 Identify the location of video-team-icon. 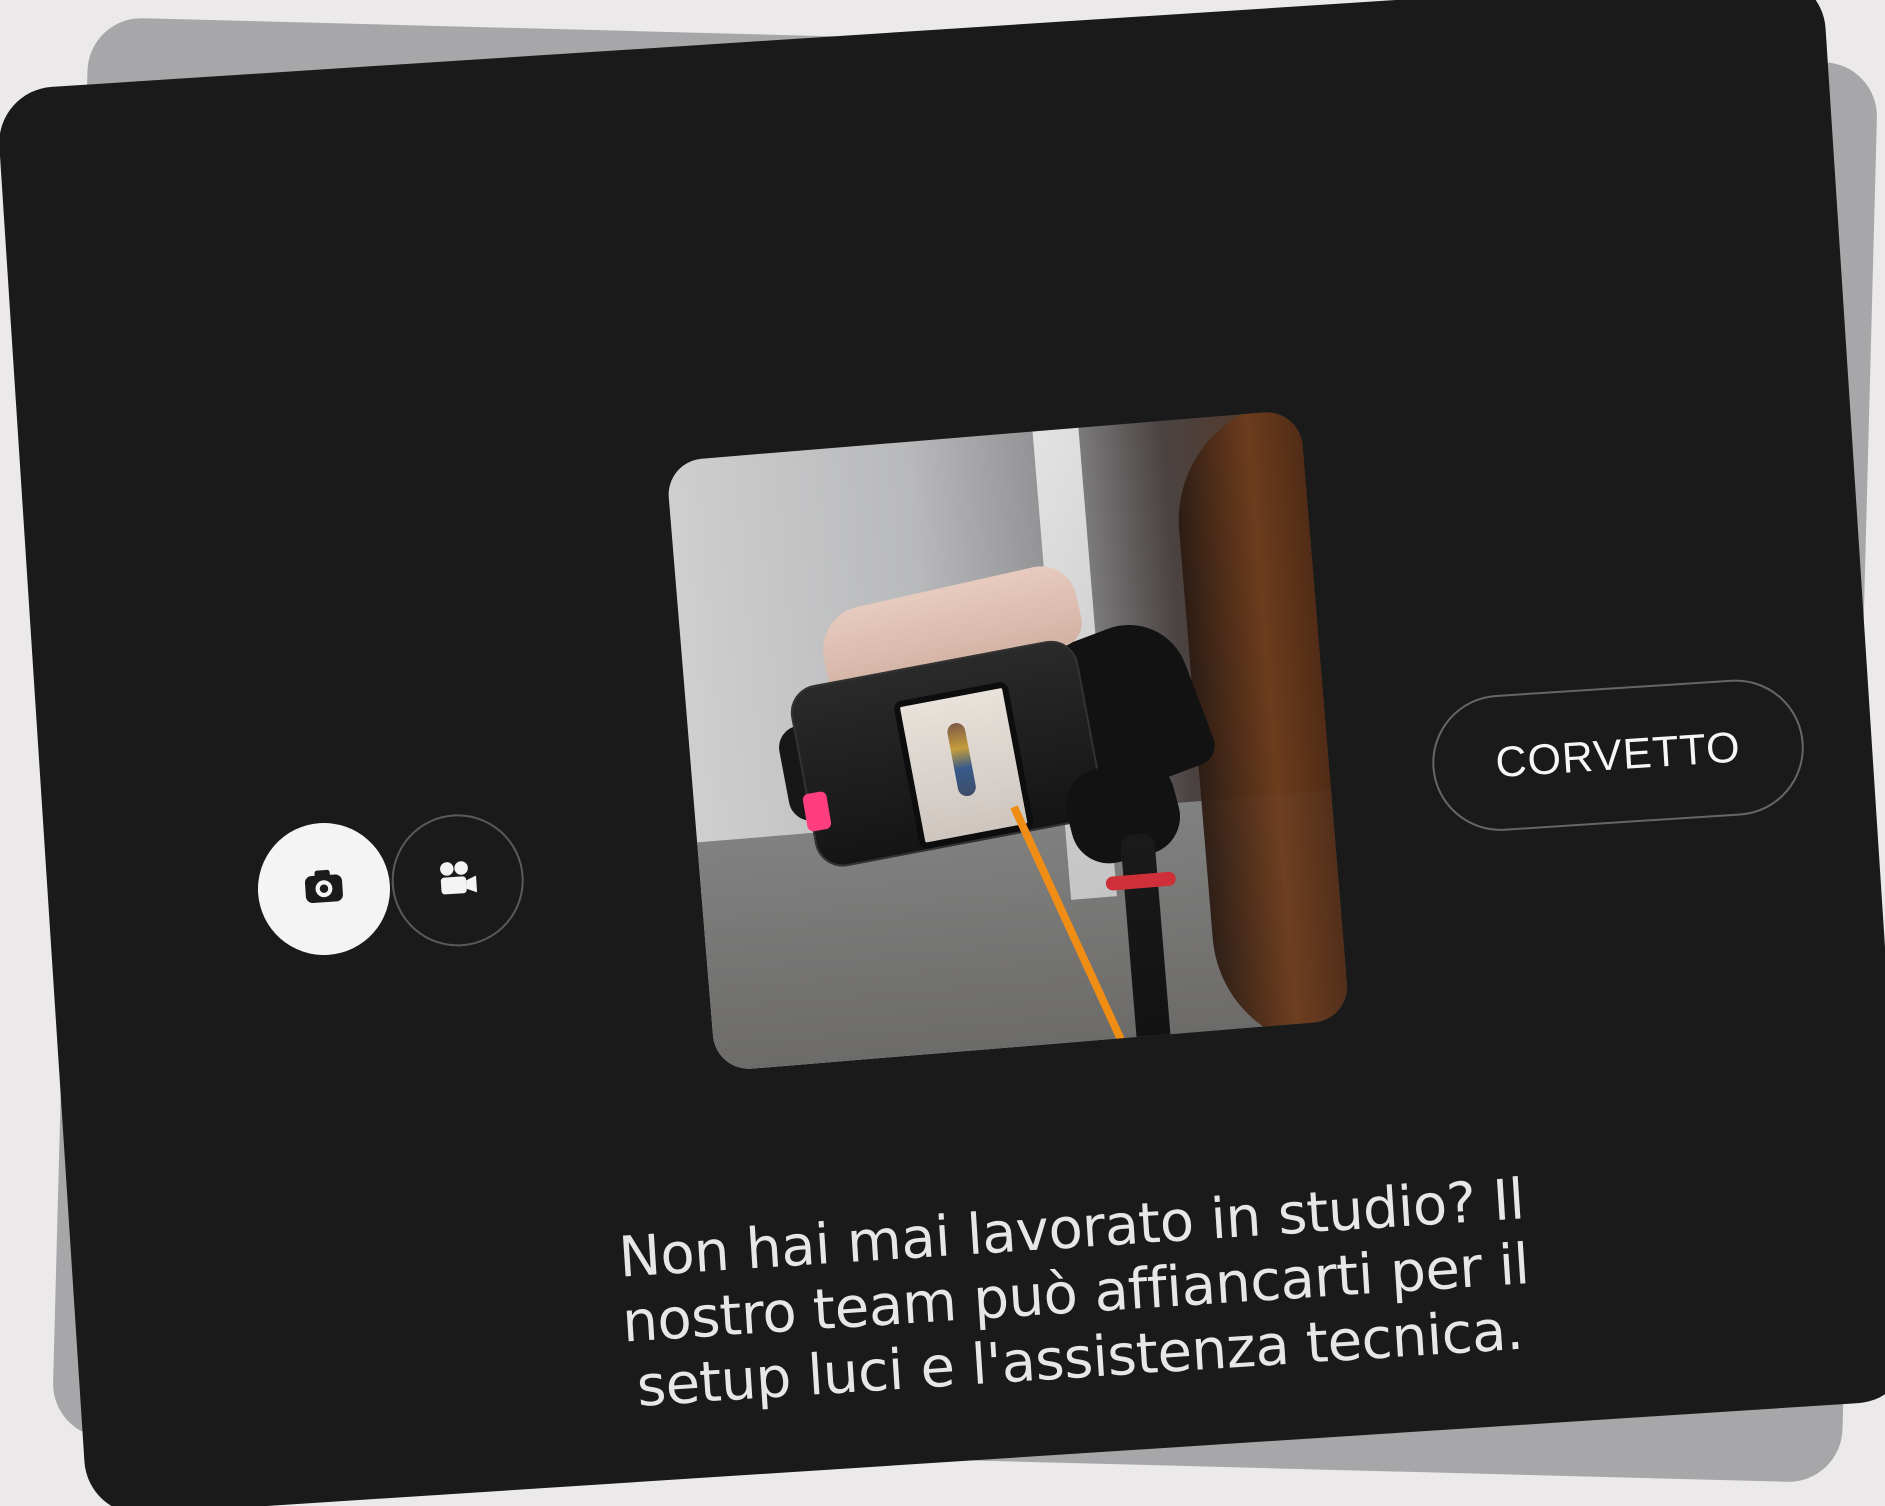
(458, 880).